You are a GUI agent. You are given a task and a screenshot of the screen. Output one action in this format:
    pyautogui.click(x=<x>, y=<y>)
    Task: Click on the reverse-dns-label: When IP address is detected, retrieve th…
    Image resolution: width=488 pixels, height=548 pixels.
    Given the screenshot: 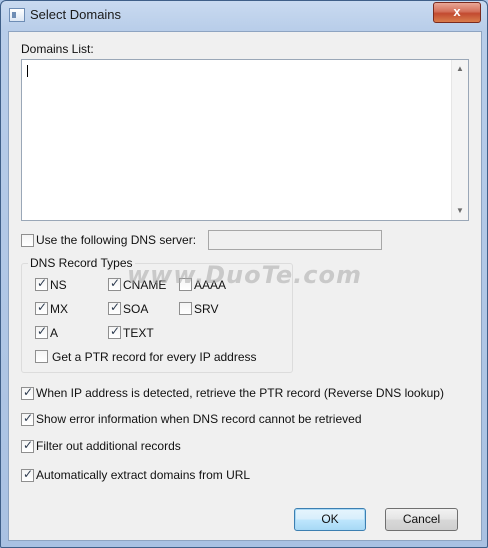 What is the action you would take?
    pyautogui.click(x=240, y=393)
    